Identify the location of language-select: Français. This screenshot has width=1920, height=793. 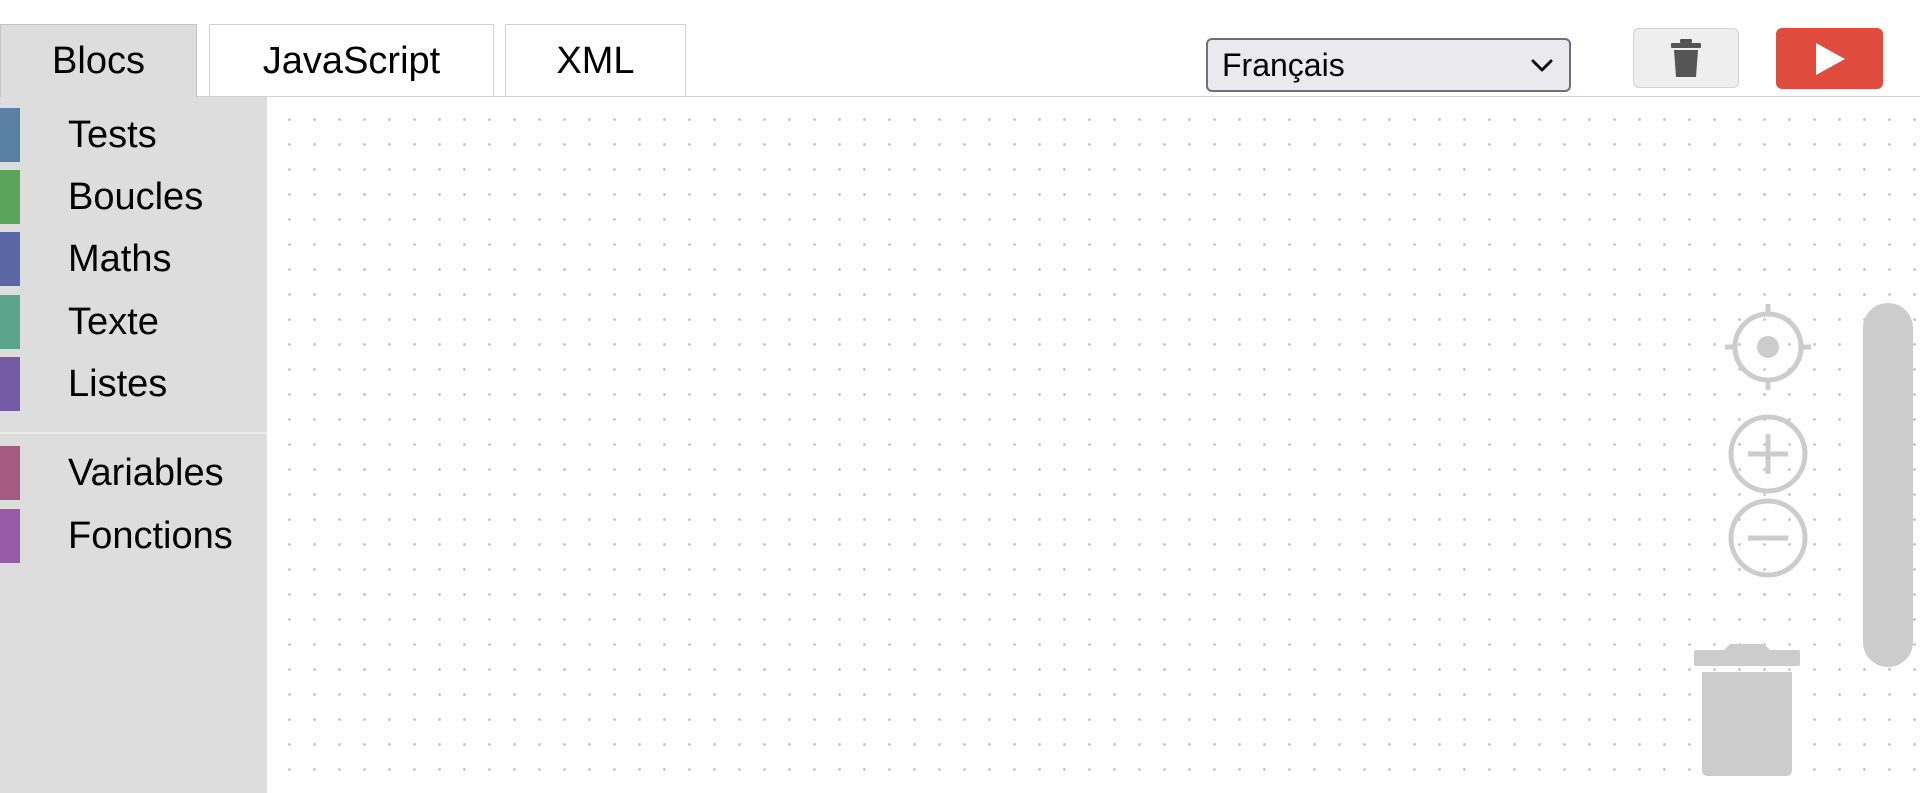
(1388, 65).